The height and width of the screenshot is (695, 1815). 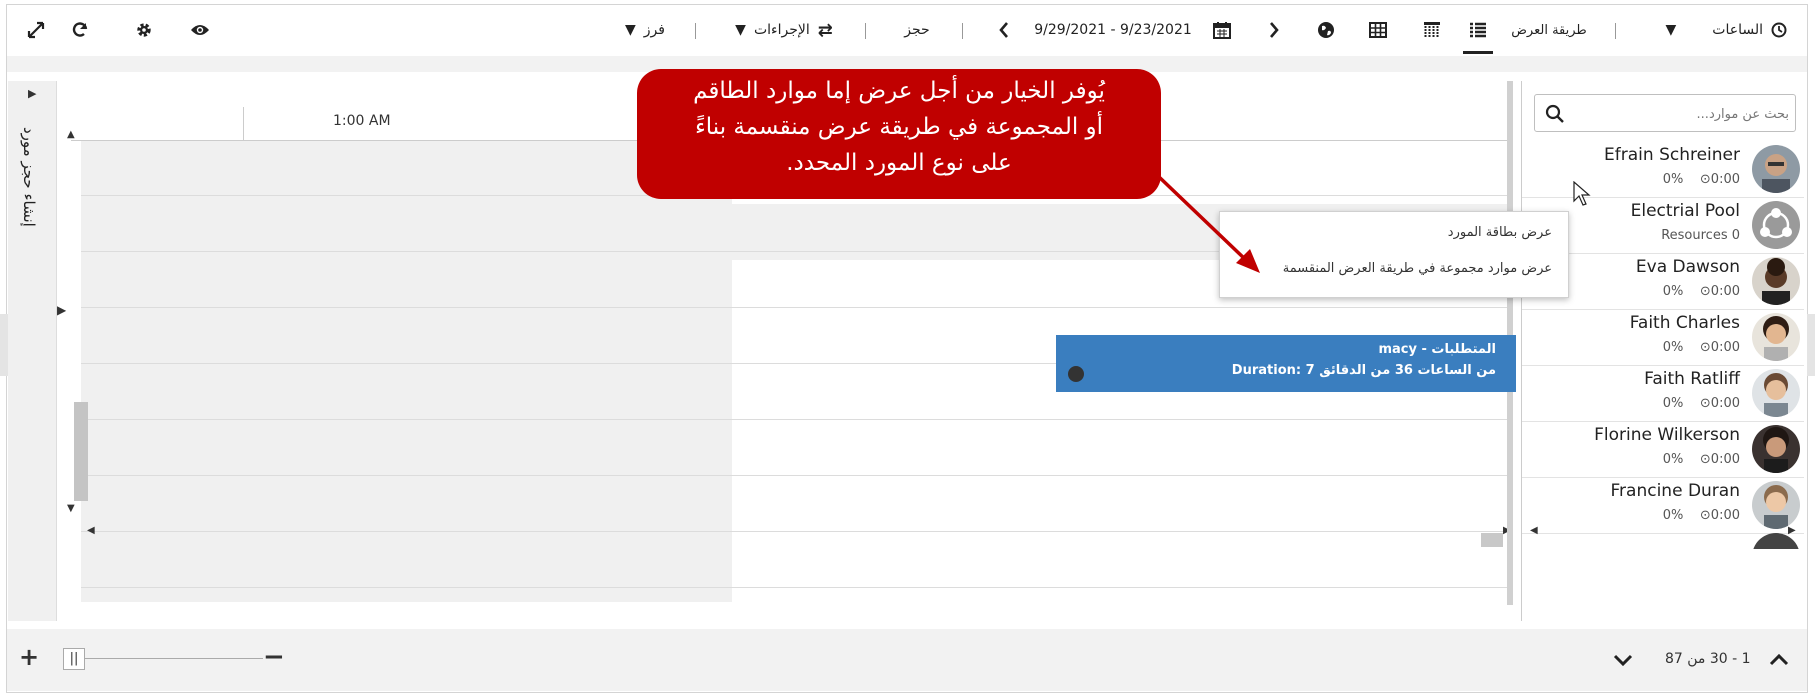 What do you see at coordinates (274, 657) in the screenshot?
I see `zoom-out-icon: −` at bounding box center [274, 657].